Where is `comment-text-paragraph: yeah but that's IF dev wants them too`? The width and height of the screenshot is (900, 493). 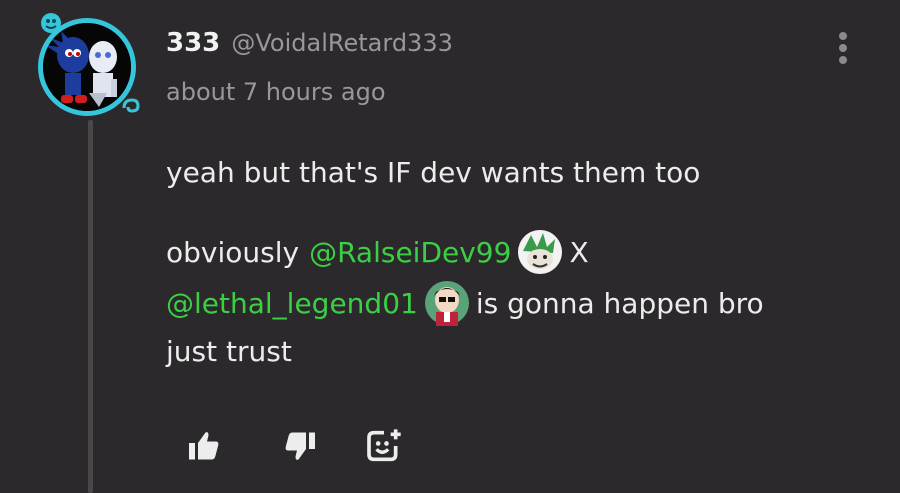
comment-text-paragraph: yeah but that's IF dev wants them too is located at coordinates (433, 172).